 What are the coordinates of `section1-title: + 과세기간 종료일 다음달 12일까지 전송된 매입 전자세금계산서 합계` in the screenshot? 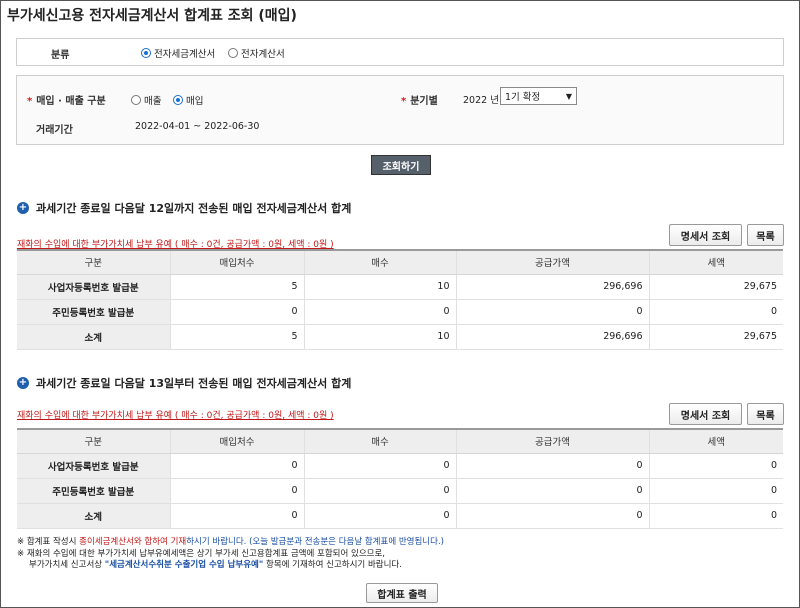 It's located at (184, 208).